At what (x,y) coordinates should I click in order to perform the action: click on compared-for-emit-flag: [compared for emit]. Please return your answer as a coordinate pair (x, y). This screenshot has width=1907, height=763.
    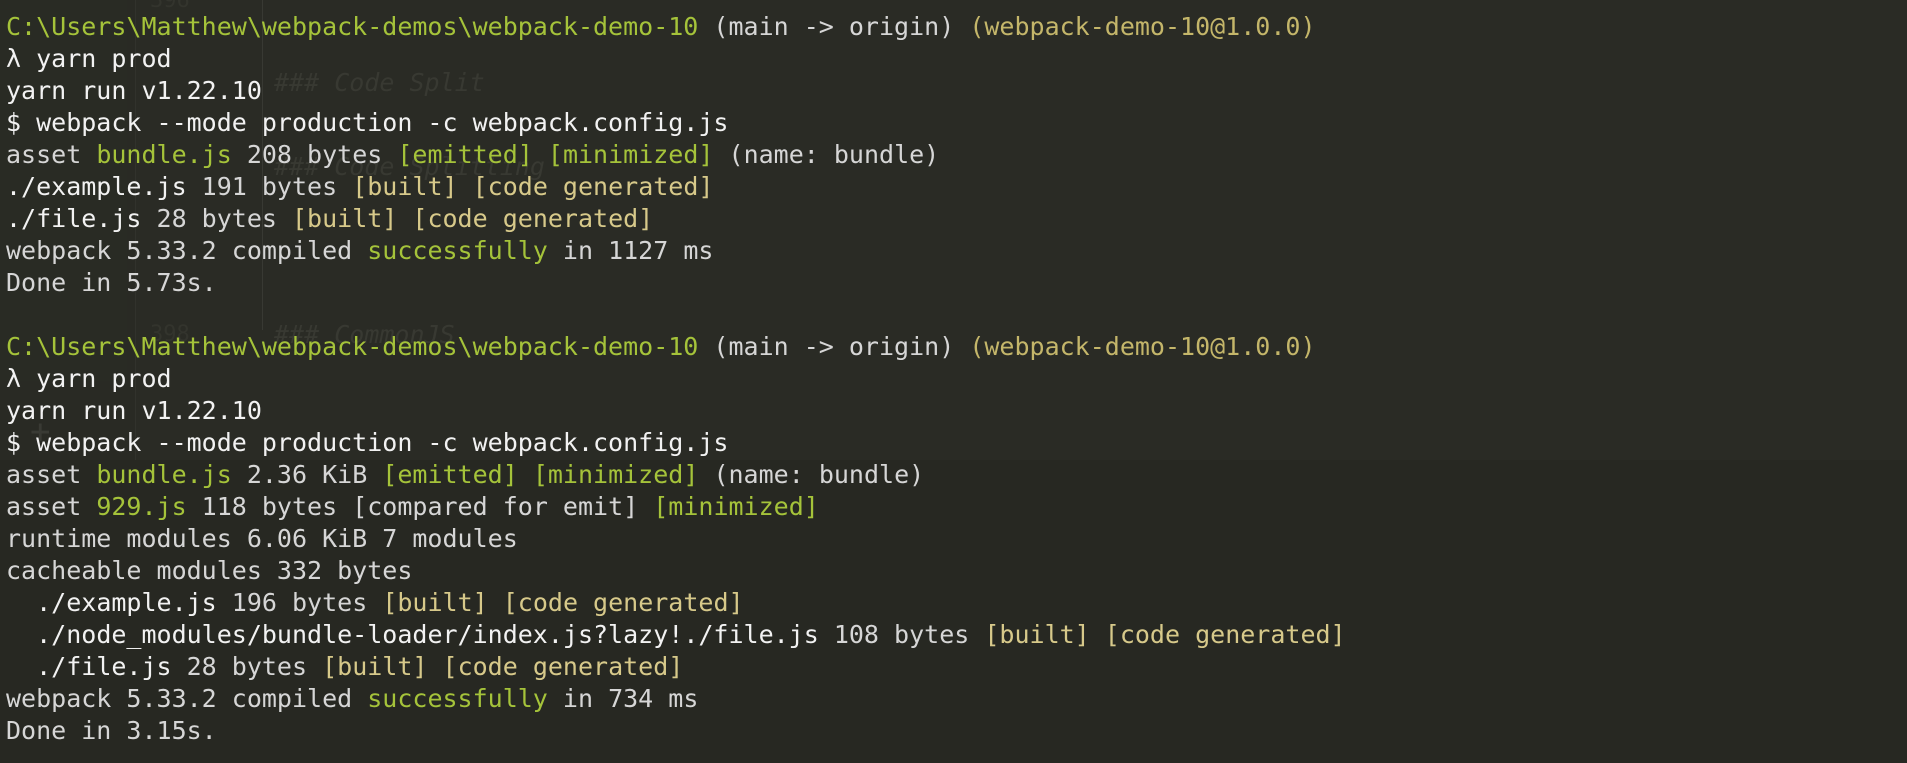
    Looking at the image, I should click on (495, 506).